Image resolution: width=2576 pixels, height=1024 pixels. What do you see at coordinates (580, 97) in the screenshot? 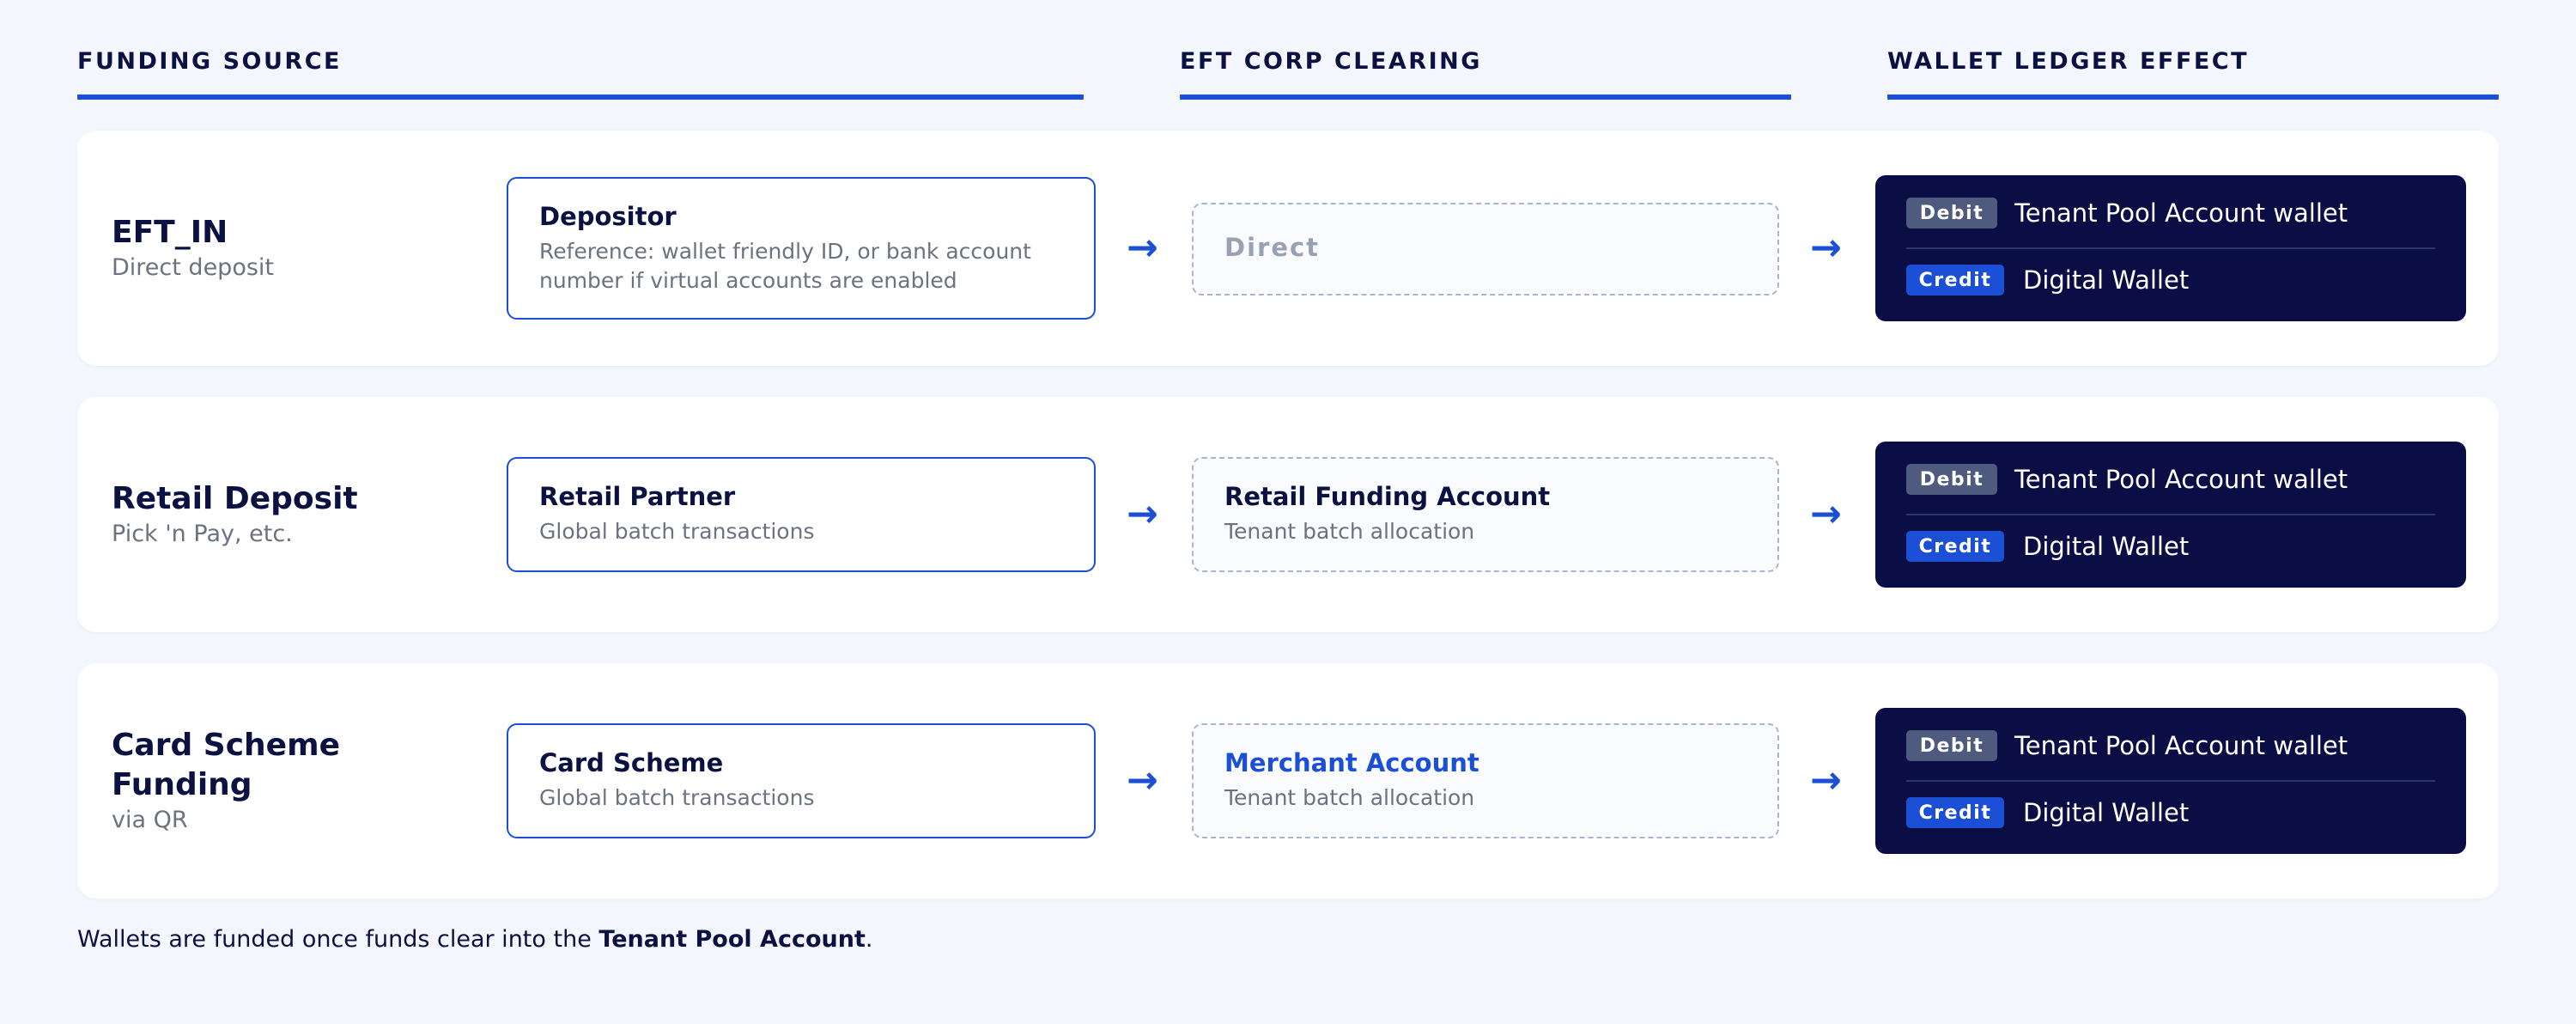
I see `funding-source-rule` at bounding box center [580, 97].